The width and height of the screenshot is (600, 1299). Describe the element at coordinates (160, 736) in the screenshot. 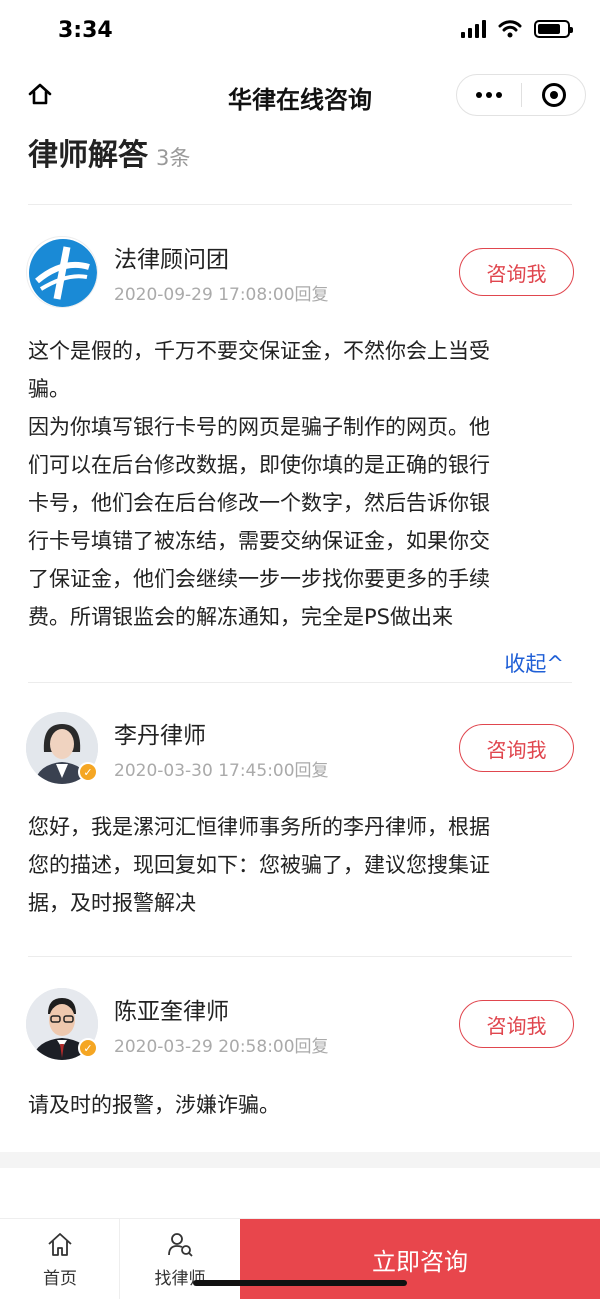

I see `lawyer-name: 李丹律师` at that location.